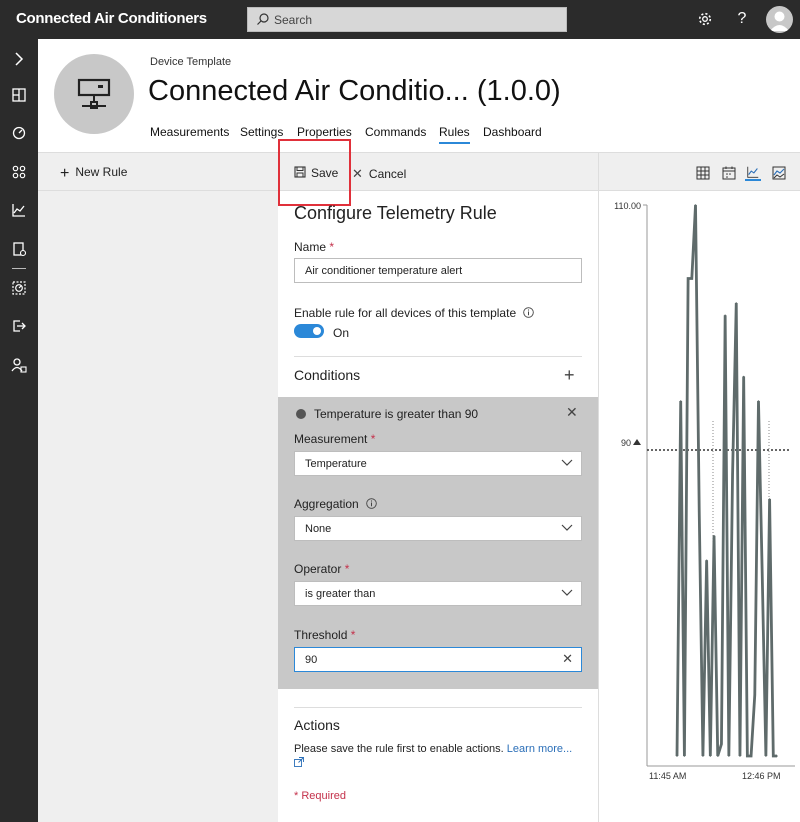 The width and height of the screenshot is (800, 822). I want to click on device-explorer-icon, so click(19, 133).